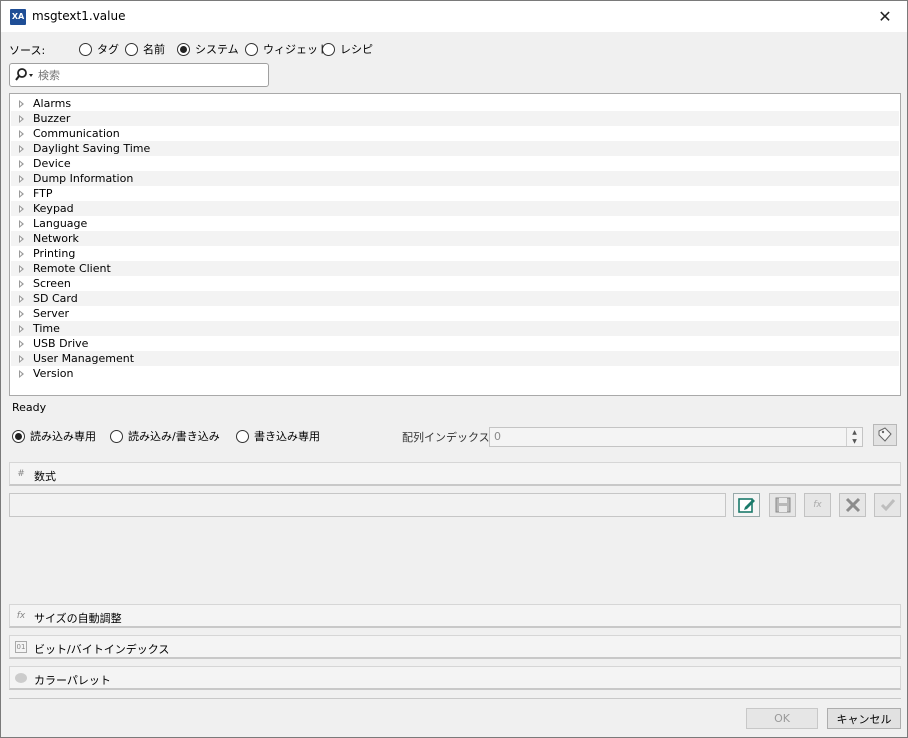 This screenshot has height=738, width=908. I want to click on delete-button, so click(852, 505).